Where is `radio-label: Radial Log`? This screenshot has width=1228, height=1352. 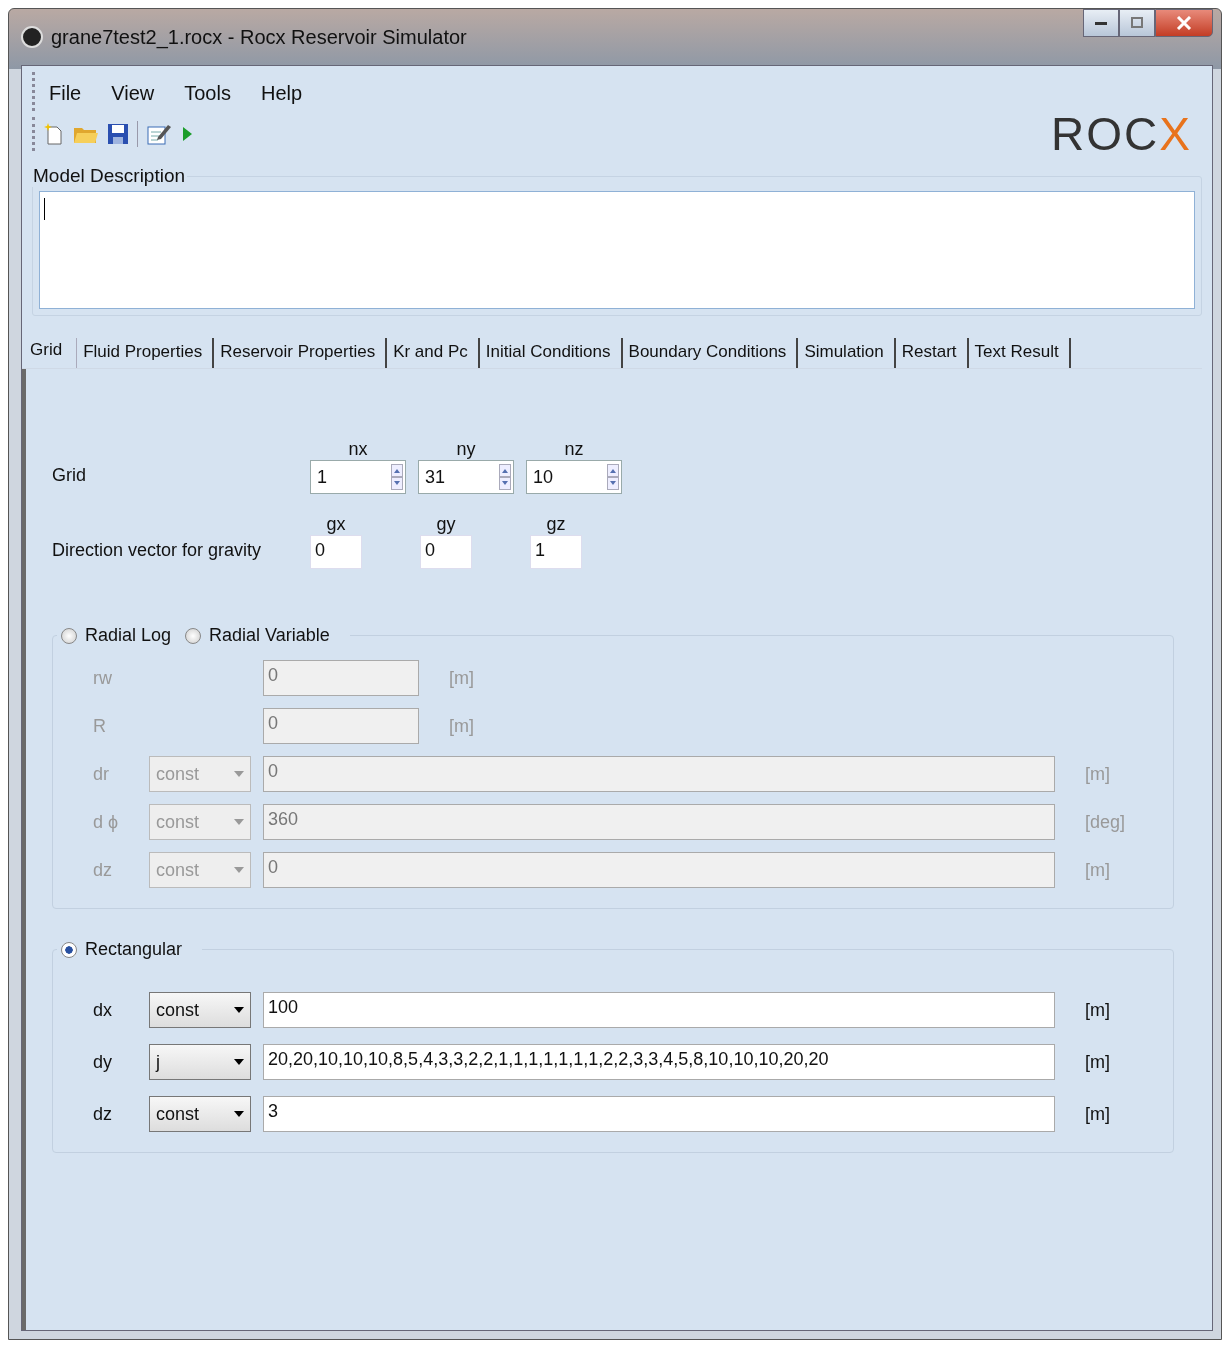
radio-label: Radial Log is located at coordinates (128, 635).